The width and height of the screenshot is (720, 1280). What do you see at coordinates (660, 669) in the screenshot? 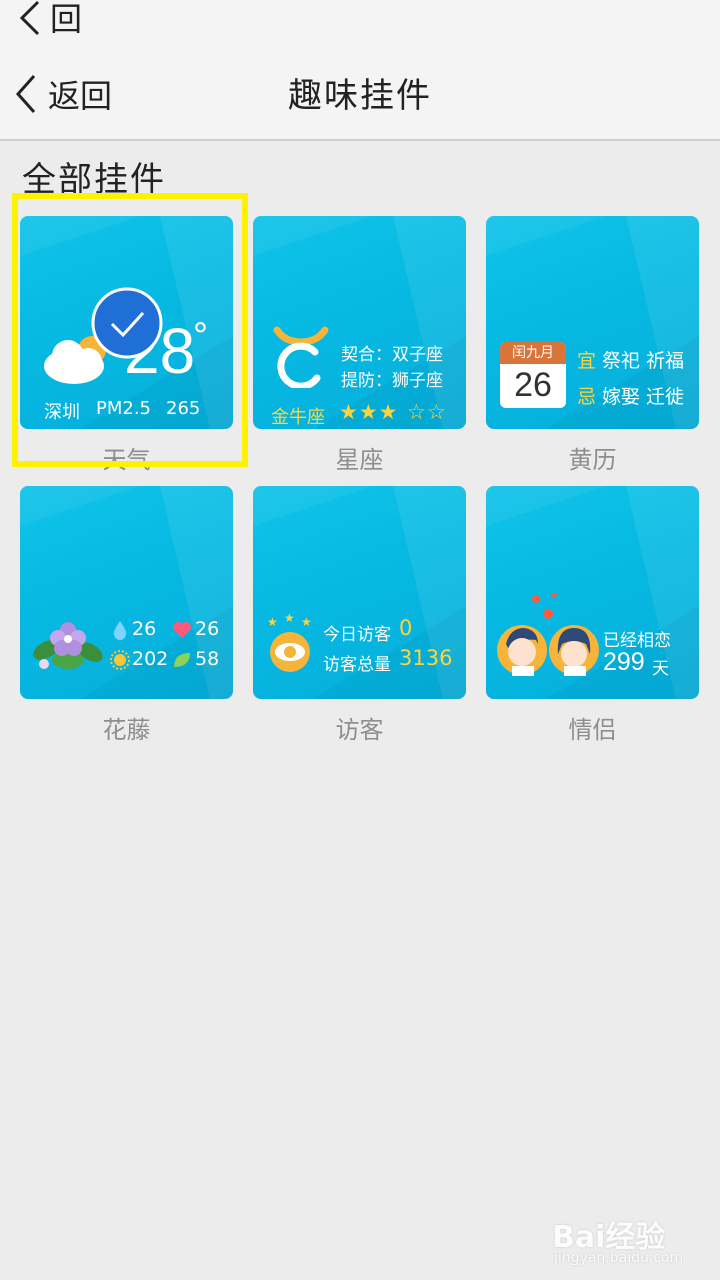
I see `couple-unit: 天` at bounding box center [660, 669].